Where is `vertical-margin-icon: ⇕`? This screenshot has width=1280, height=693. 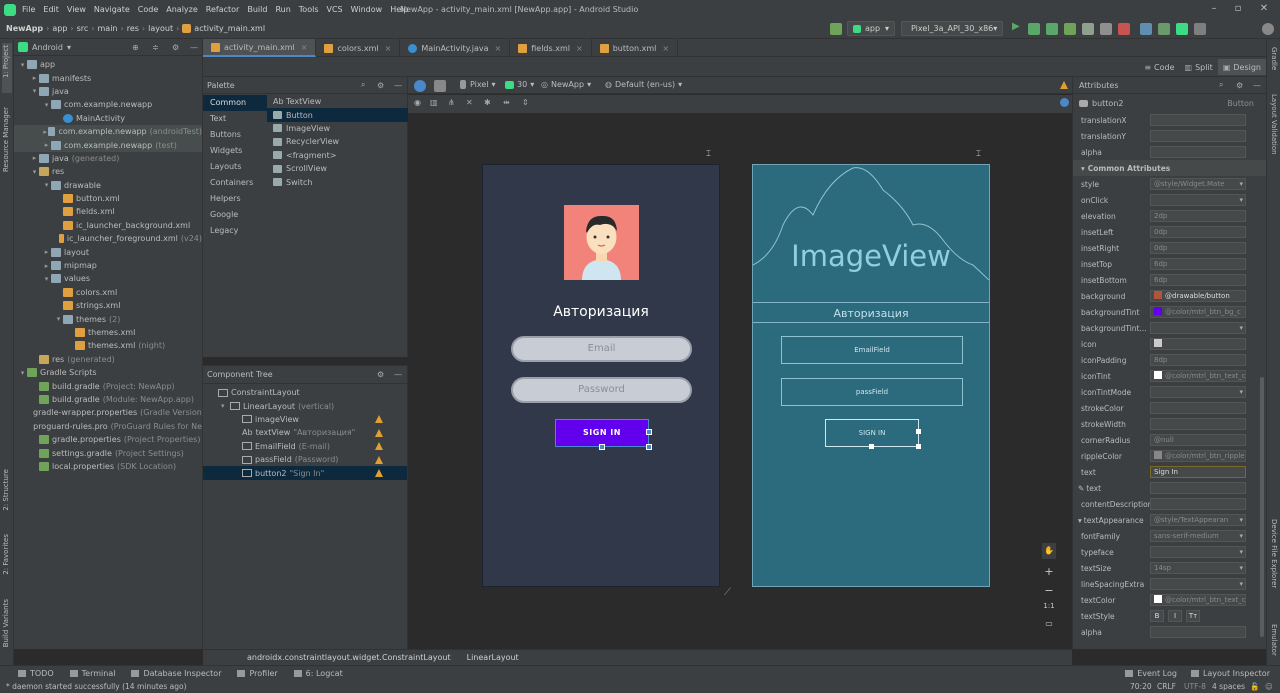 vertical-margin-icon: ⇕ is located at coordinates (525, 102).